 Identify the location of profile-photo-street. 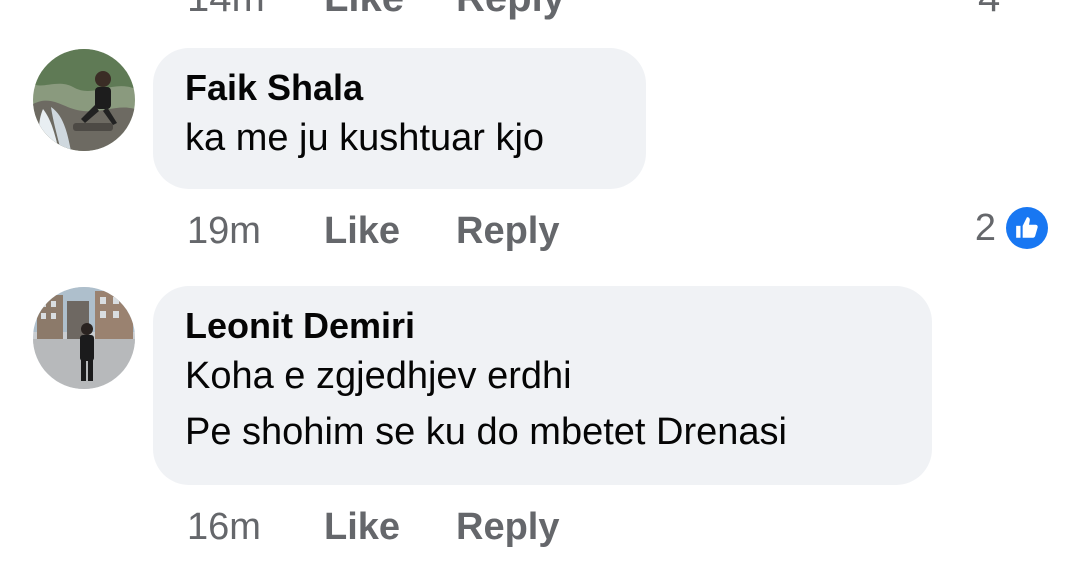
(84, 338).